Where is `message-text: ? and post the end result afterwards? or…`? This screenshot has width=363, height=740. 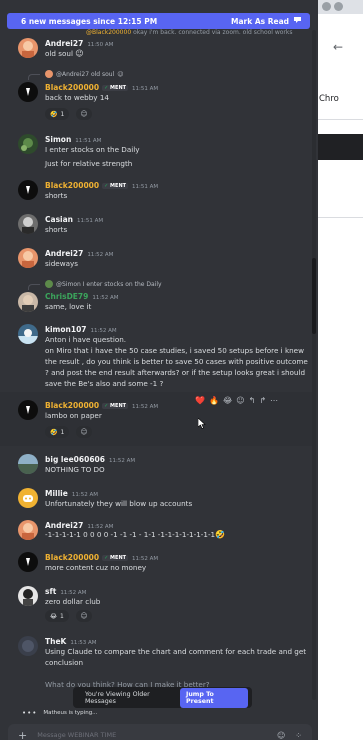
message-text: ? and post the end result afterwards? or… is located at coordinates (175, 372).